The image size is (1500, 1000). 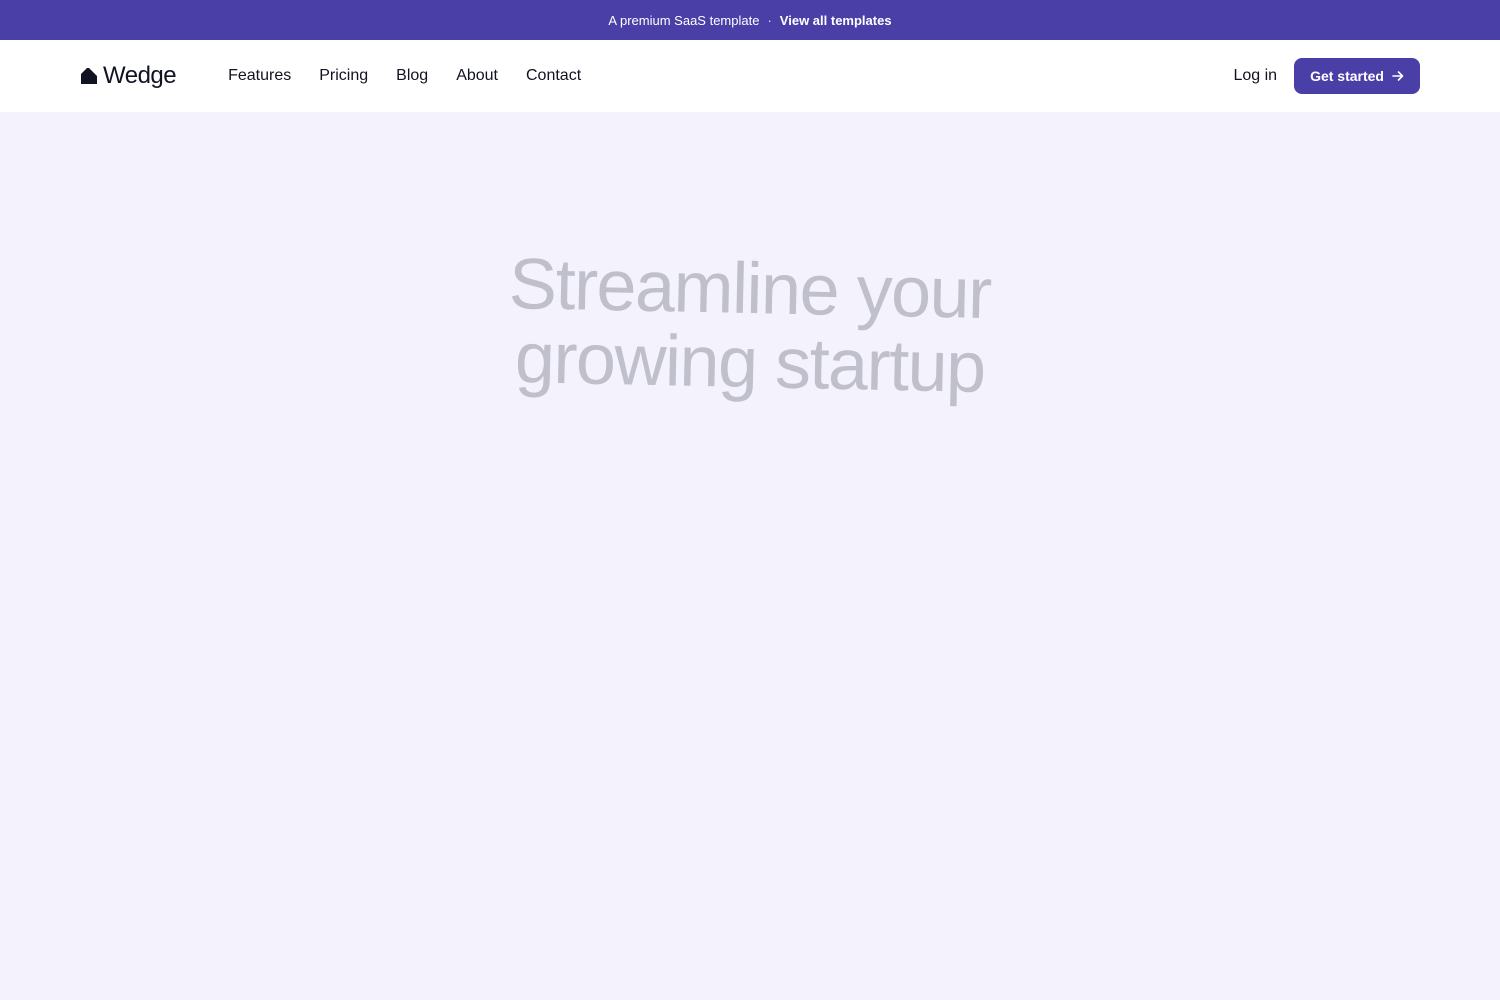 I want to click on header-actions: Log in Get started, so click(x=1326, y=76).